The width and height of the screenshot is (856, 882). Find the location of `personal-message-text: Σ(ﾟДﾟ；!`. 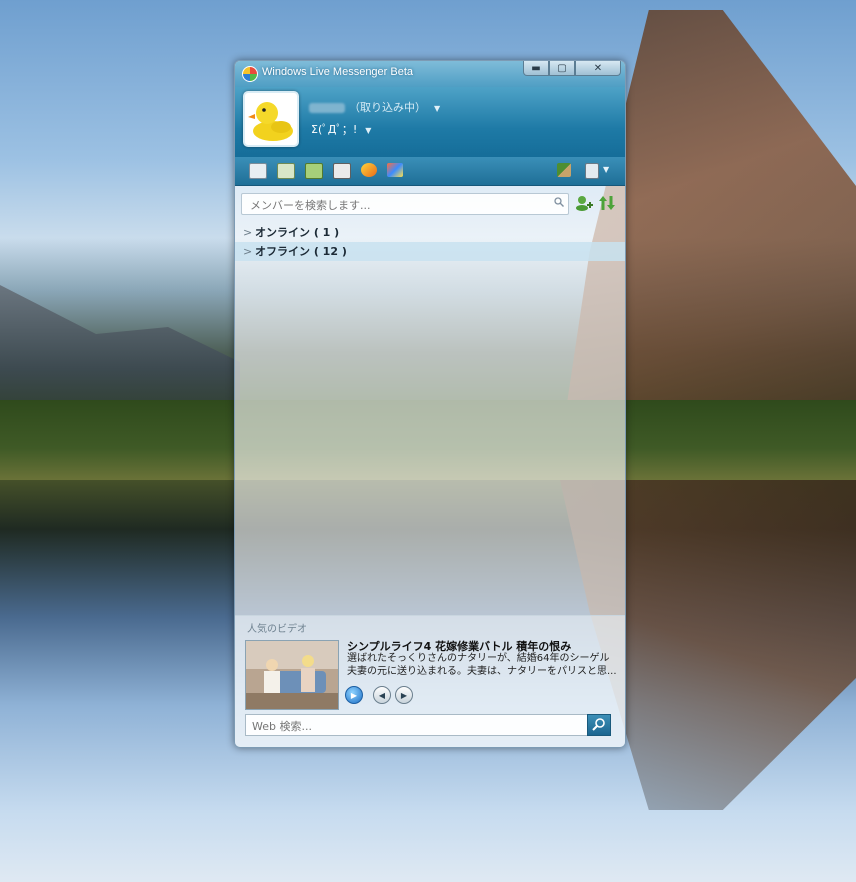

personal-message-text: Σ(ﾟДﾟ；! is located at coordinates (334, 129).